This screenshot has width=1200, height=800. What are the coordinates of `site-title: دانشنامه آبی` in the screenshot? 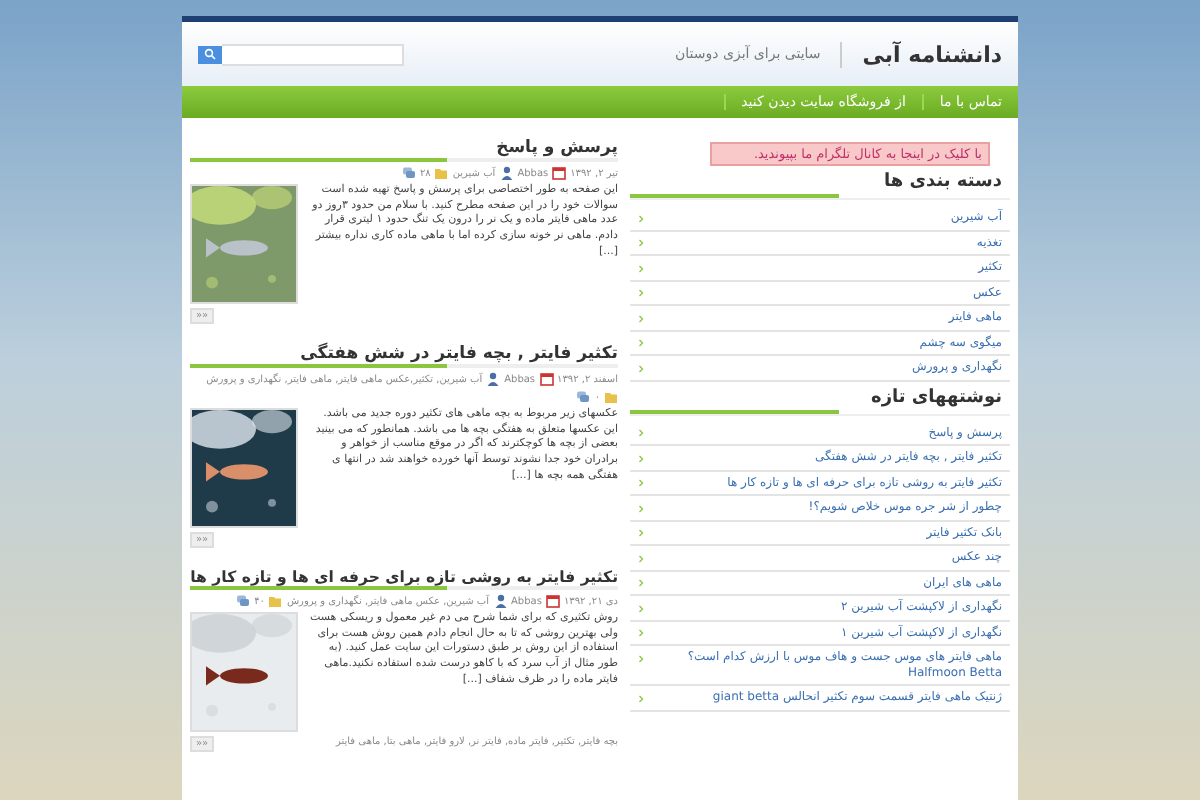 It's located at (921, 54).